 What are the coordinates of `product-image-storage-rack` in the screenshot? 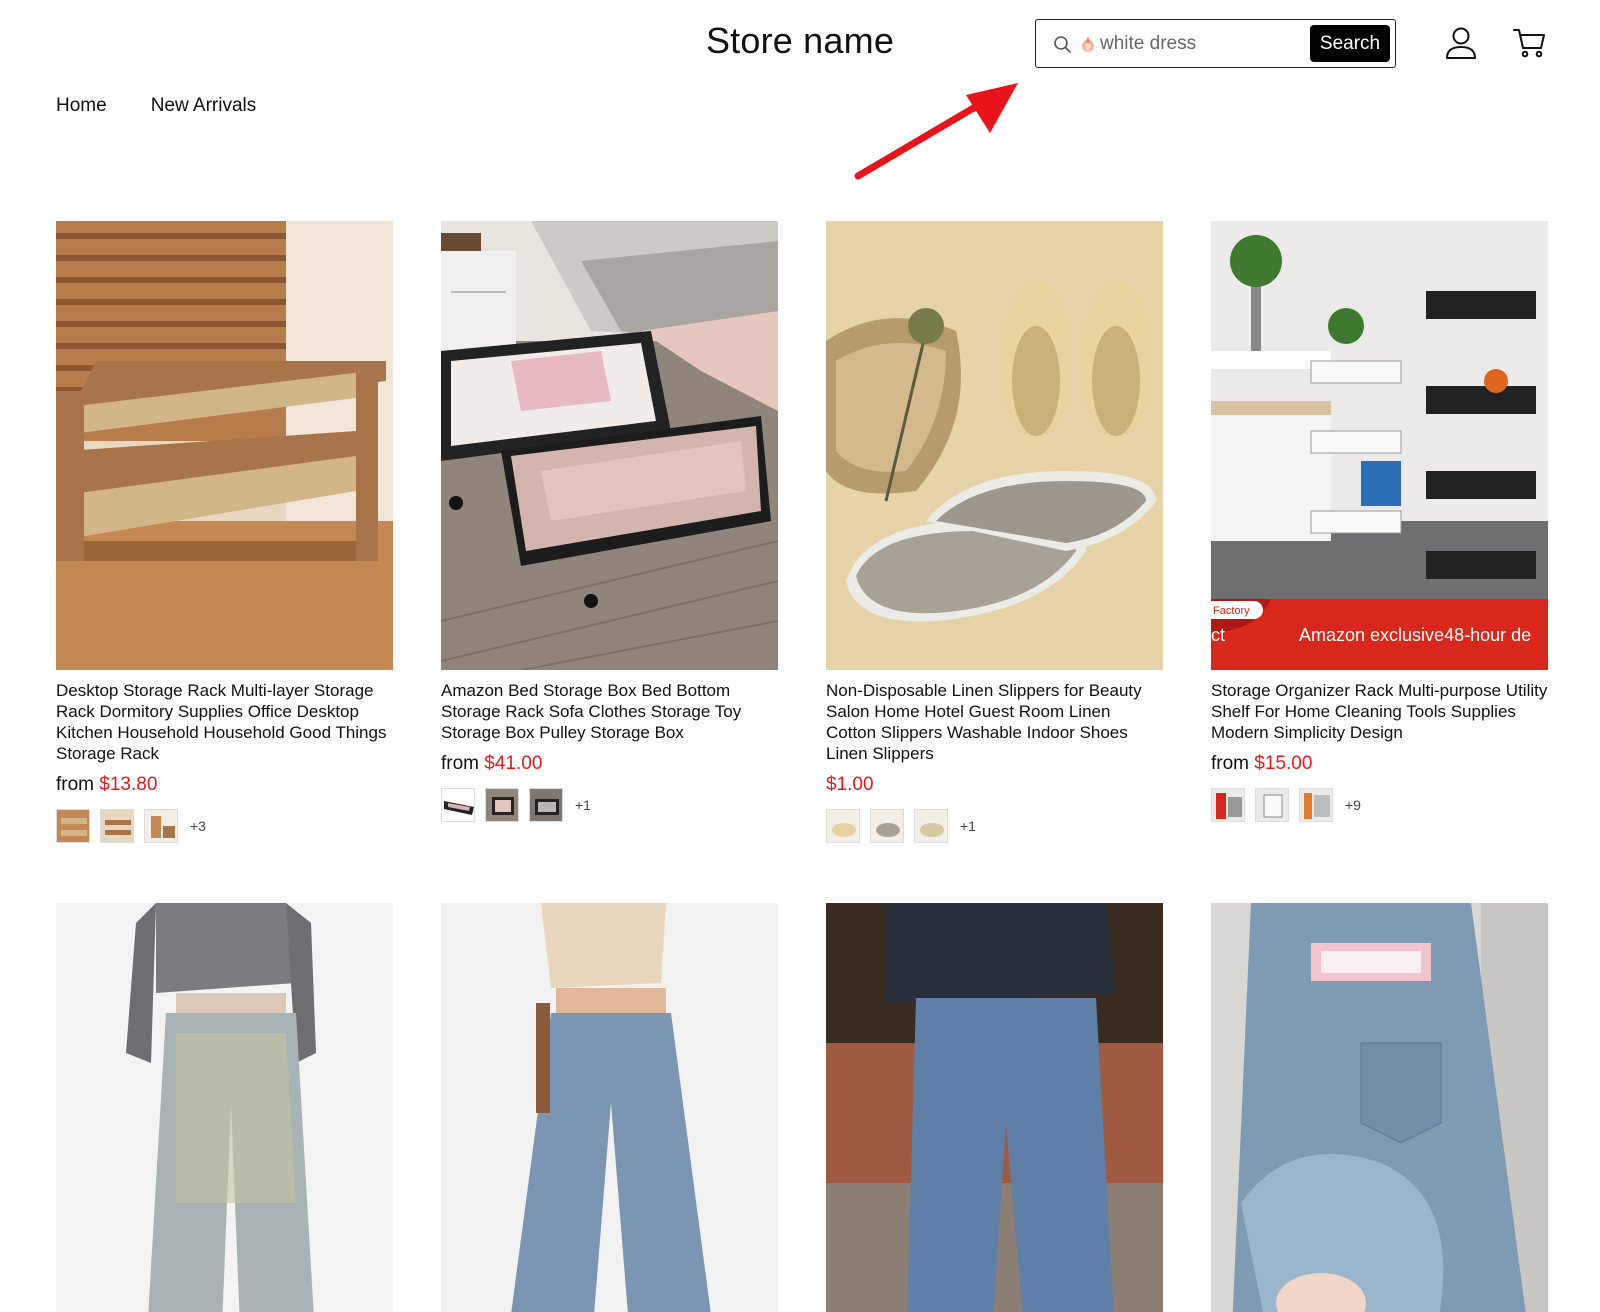 It's located at (224, 445).